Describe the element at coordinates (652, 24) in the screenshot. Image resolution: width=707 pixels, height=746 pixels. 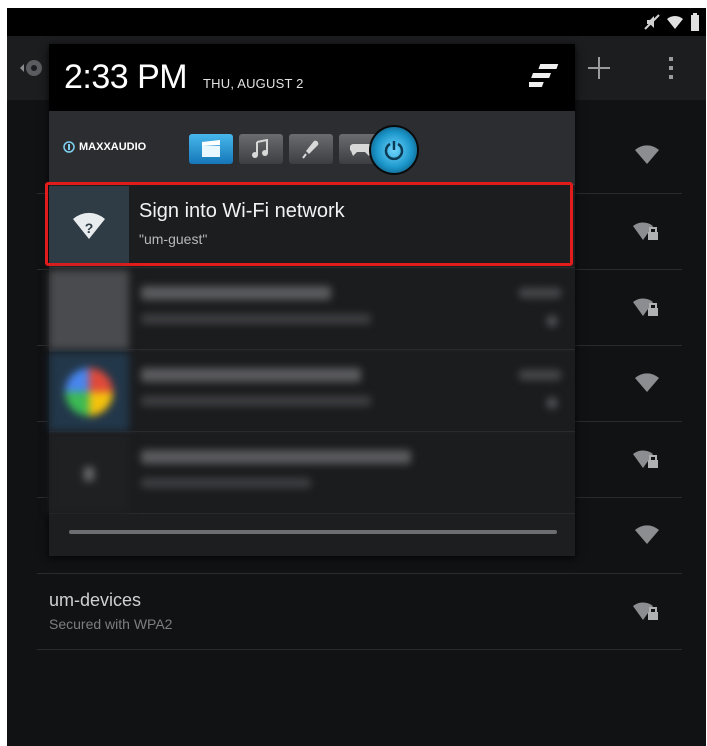
I see `mute-icon` at that location.